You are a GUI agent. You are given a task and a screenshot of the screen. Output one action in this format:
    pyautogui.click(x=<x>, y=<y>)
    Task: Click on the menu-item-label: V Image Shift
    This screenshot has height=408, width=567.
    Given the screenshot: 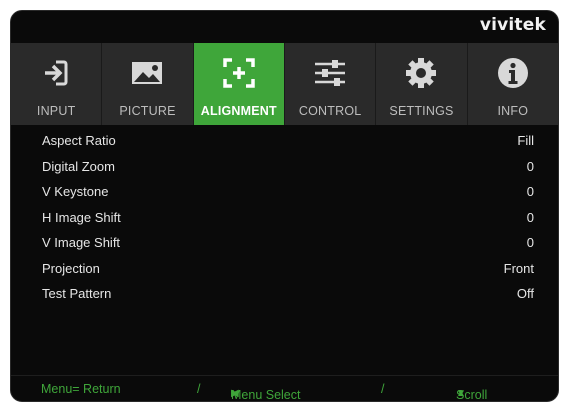 What is the action you would take?
    pyautogui.click(x=81, y=242)
    